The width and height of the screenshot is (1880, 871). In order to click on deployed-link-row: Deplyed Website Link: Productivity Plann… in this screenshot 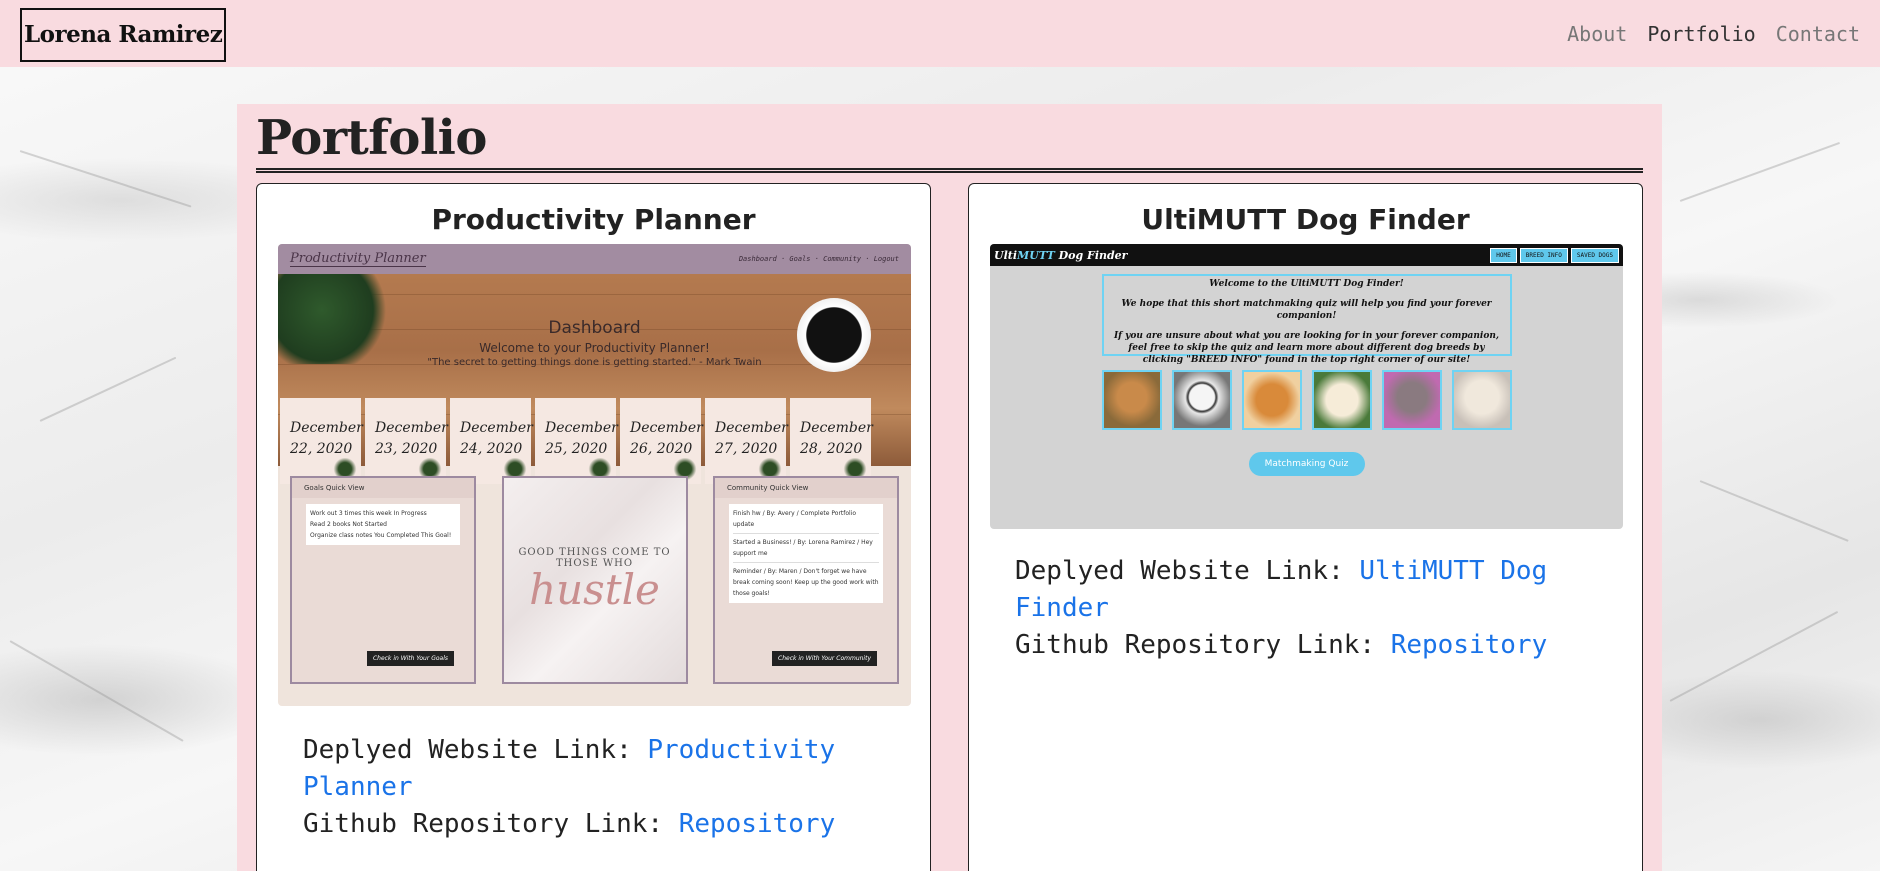, I will do `click(593, 769)`.